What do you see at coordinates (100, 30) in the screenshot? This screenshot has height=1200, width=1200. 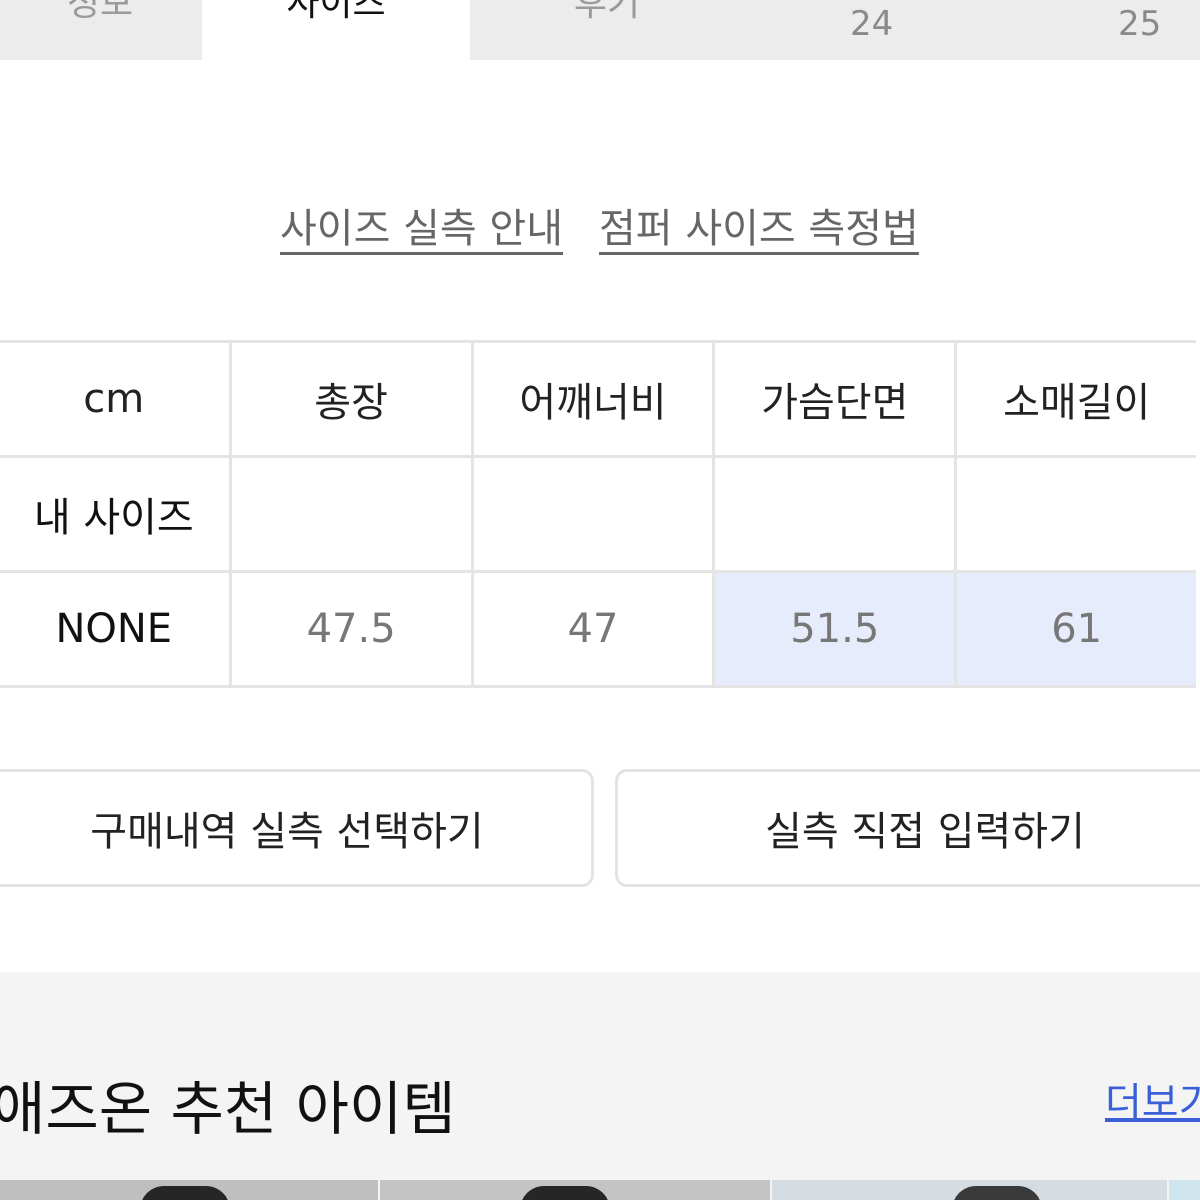 I see `tab-info: 정보` at bounding box center [100, 30].